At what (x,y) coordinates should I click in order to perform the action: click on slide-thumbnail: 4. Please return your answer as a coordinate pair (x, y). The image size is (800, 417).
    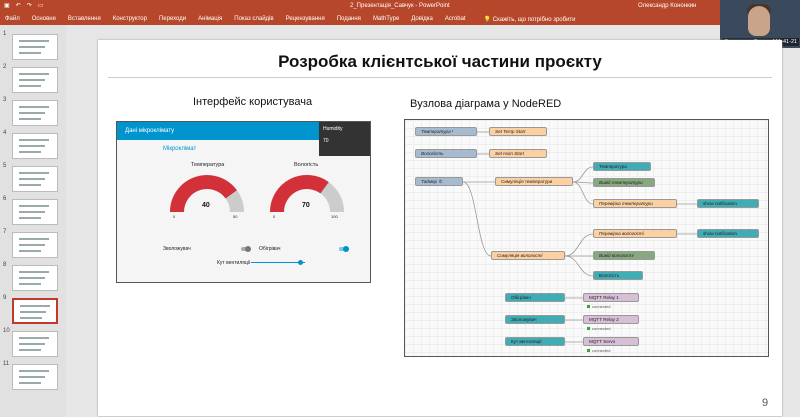
    Looking at the image, I should click on (33, 145).